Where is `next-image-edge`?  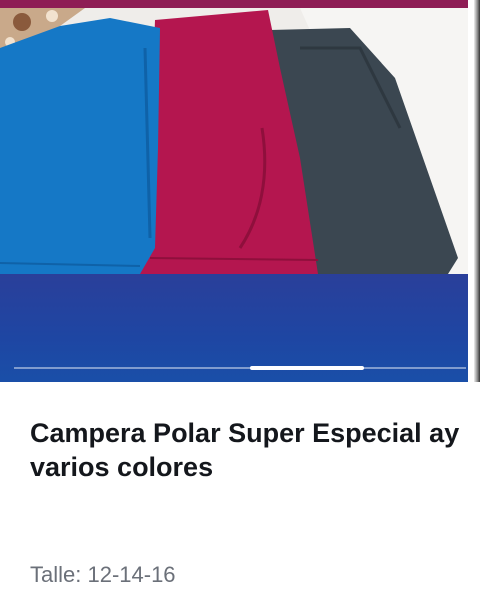
next-image-edge is located at coordinates (477, 191).